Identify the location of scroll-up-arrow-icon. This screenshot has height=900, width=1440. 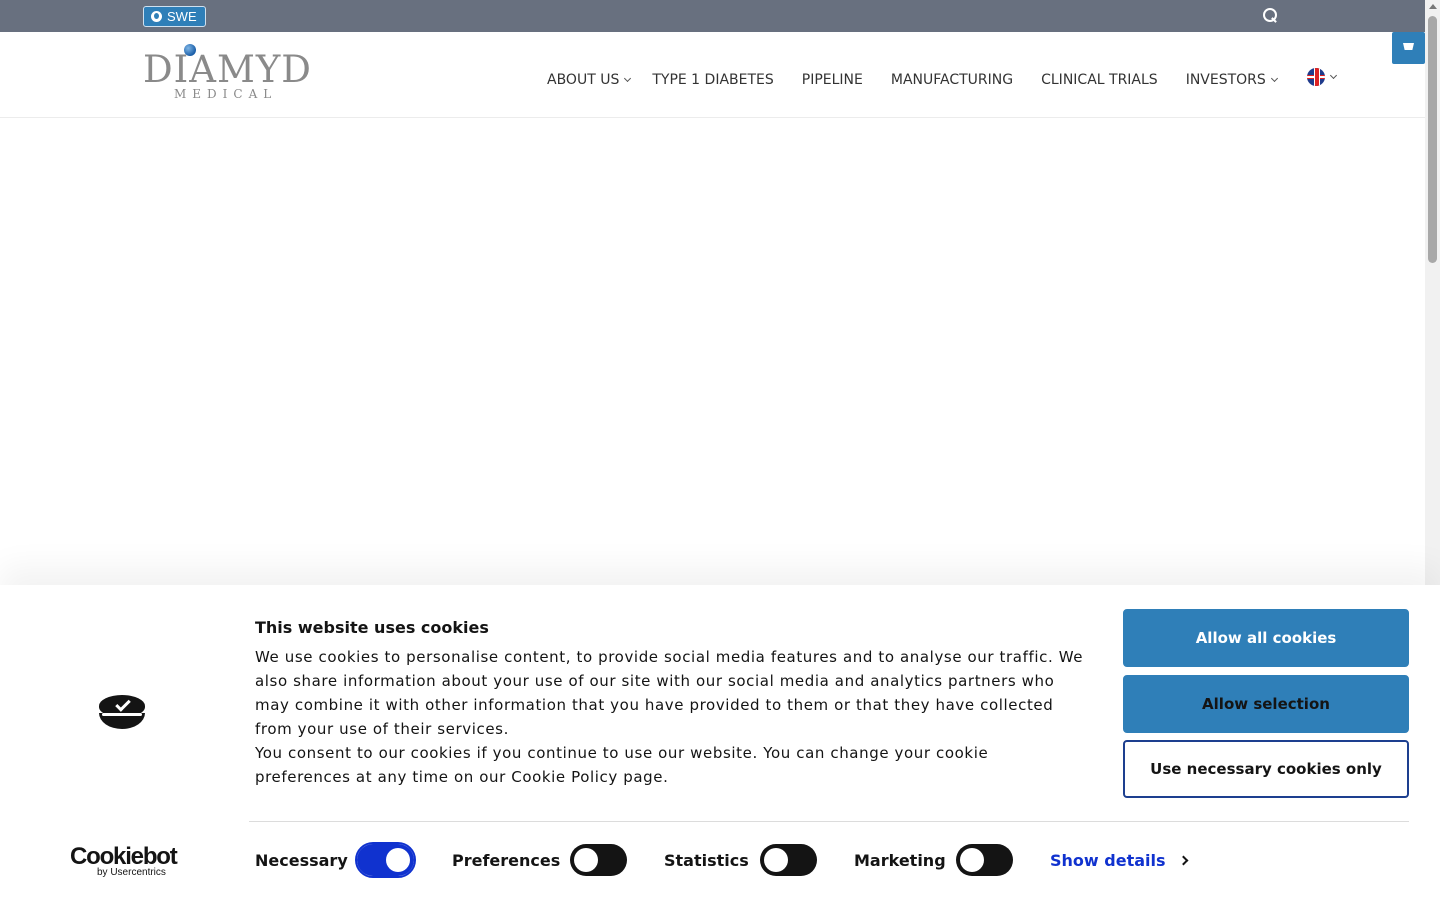
(1433, 6).